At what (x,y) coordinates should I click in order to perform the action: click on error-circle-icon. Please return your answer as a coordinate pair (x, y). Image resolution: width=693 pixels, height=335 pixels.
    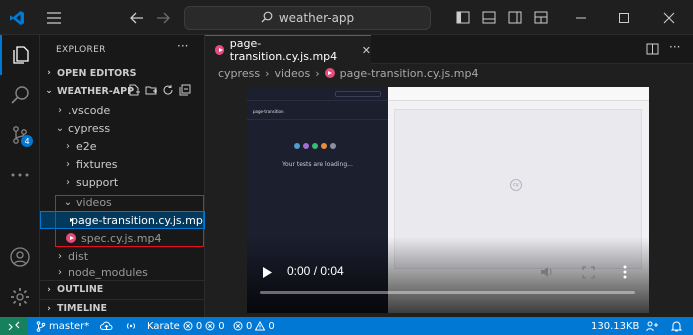
    Looking at the image, I should click on (188, 326).